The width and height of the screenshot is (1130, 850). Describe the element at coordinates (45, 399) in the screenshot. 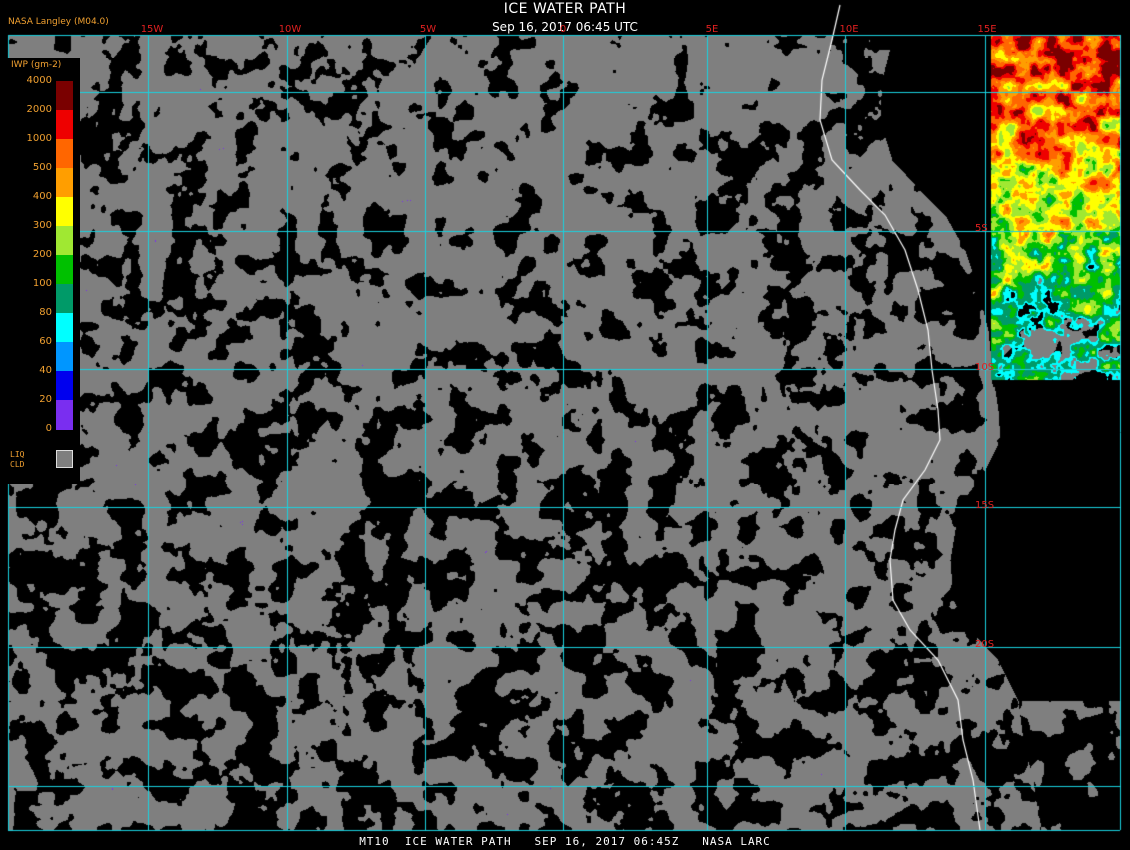

I see `legend-tick: 20` at that location.